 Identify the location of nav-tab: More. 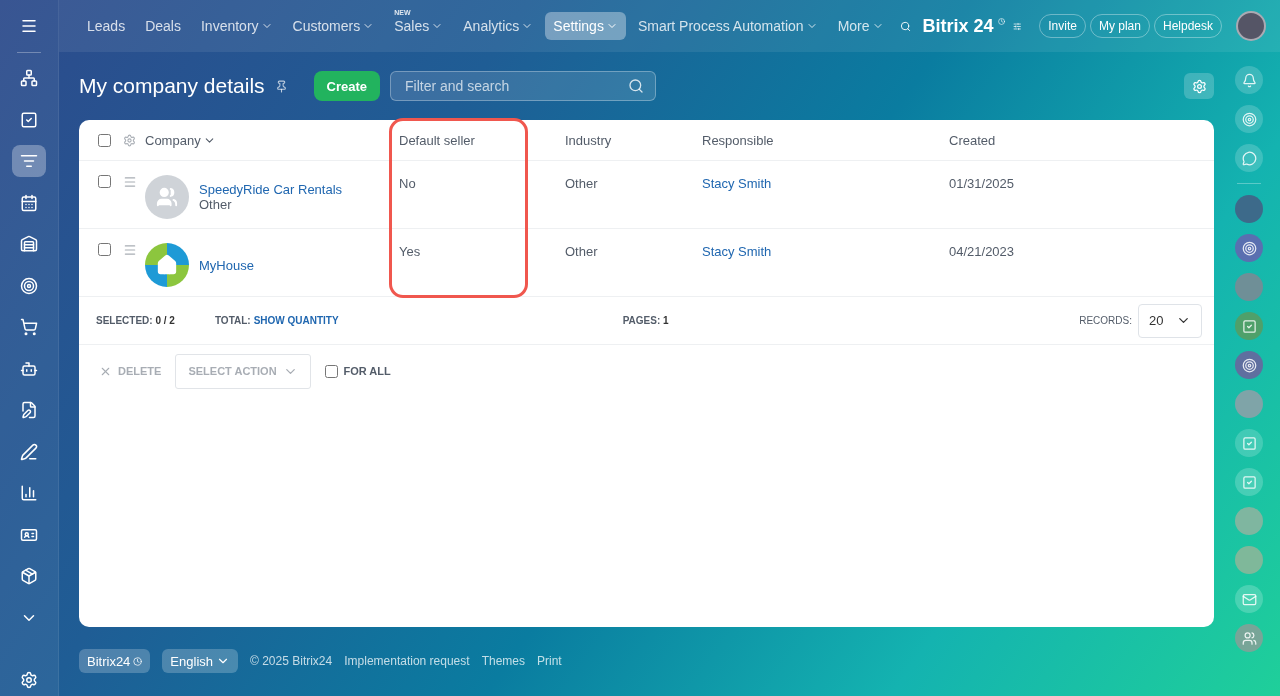
(860, 26).